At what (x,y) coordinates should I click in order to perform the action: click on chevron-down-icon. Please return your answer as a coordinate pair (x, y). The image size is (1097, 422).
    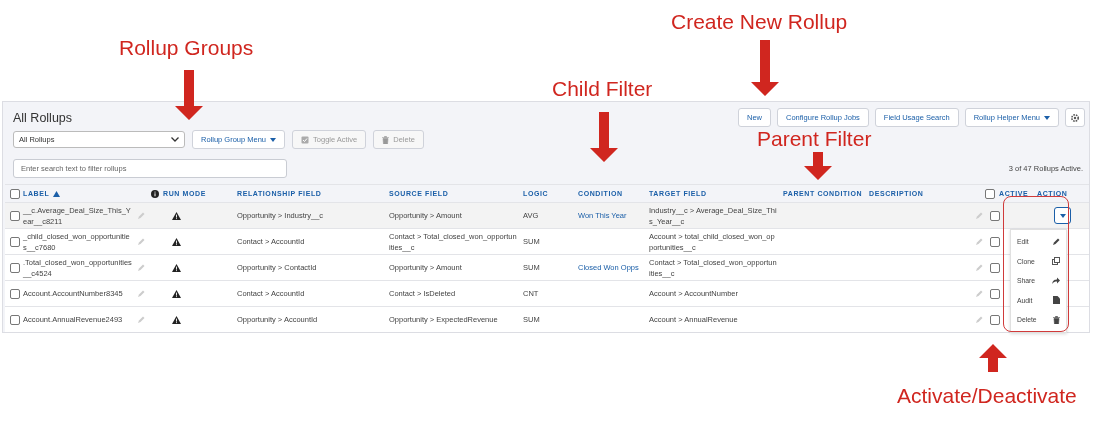
    Looking at the image, I should click on (175, 139).